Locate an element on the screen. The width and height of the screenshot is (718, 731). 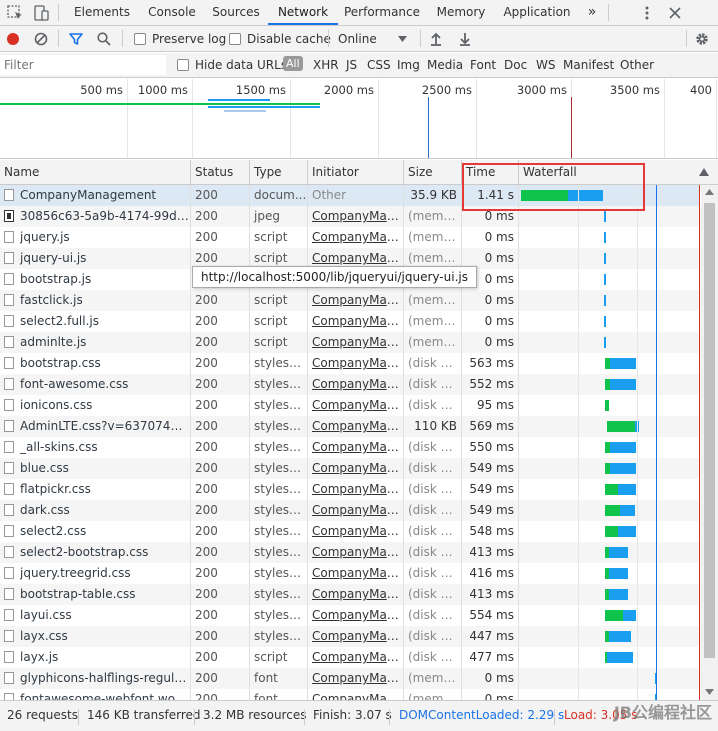
preserve-log-checkbox is located at coordinates (140, 39).